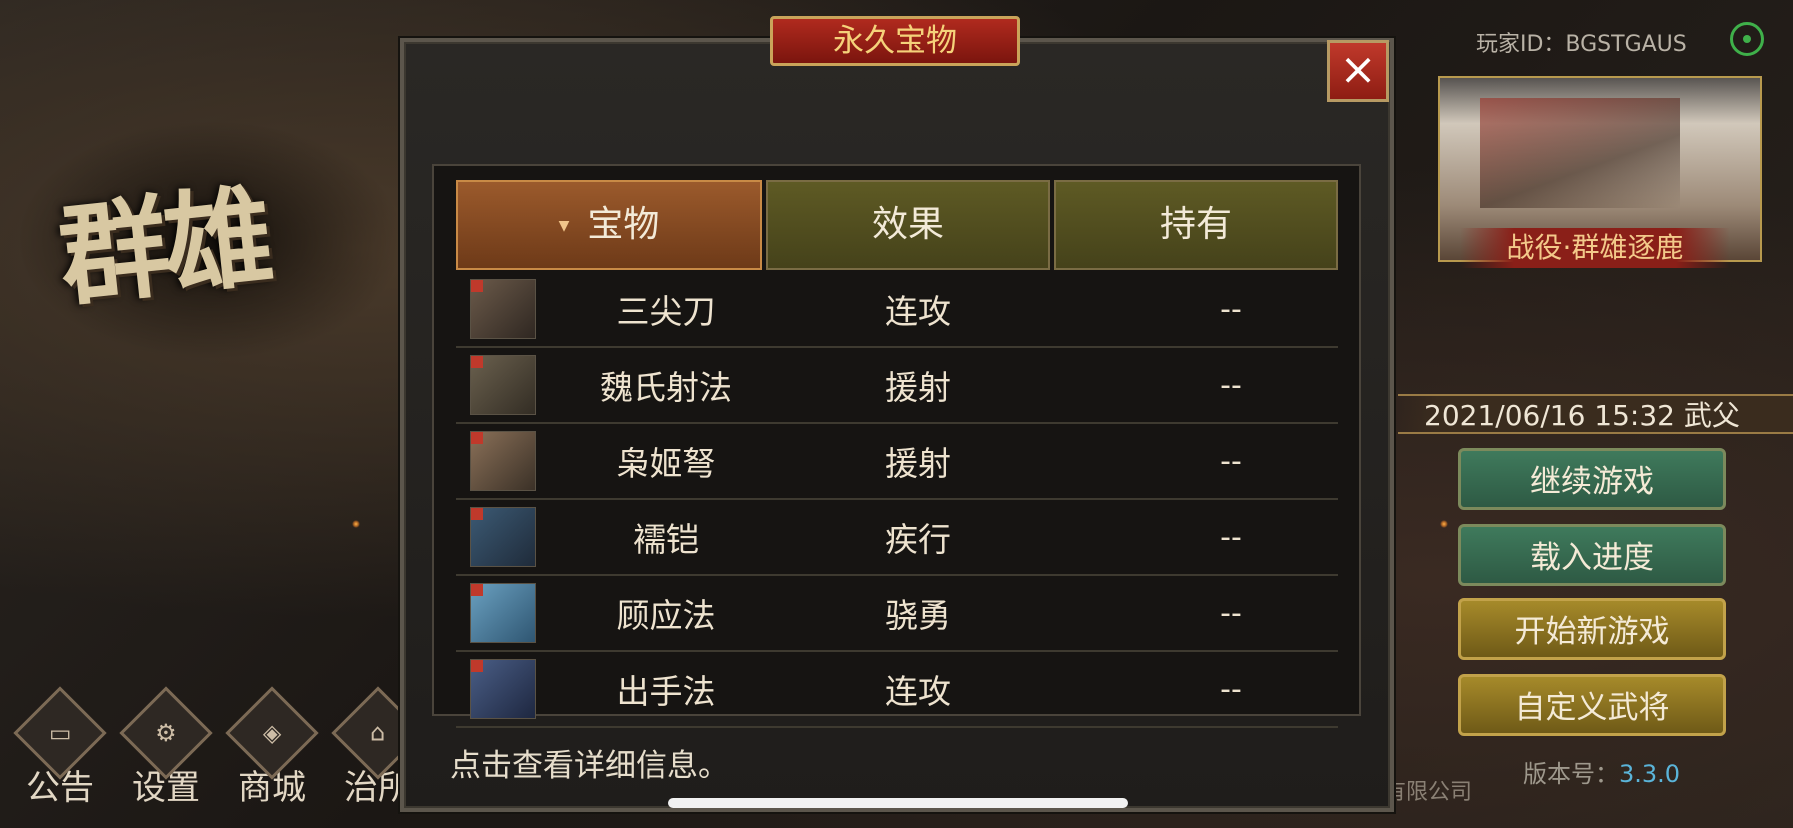 The image size is (1793, 828). Describe the element at coordinates (1747, 39) in the screenshot. I see `network-signal-icon` at that location.